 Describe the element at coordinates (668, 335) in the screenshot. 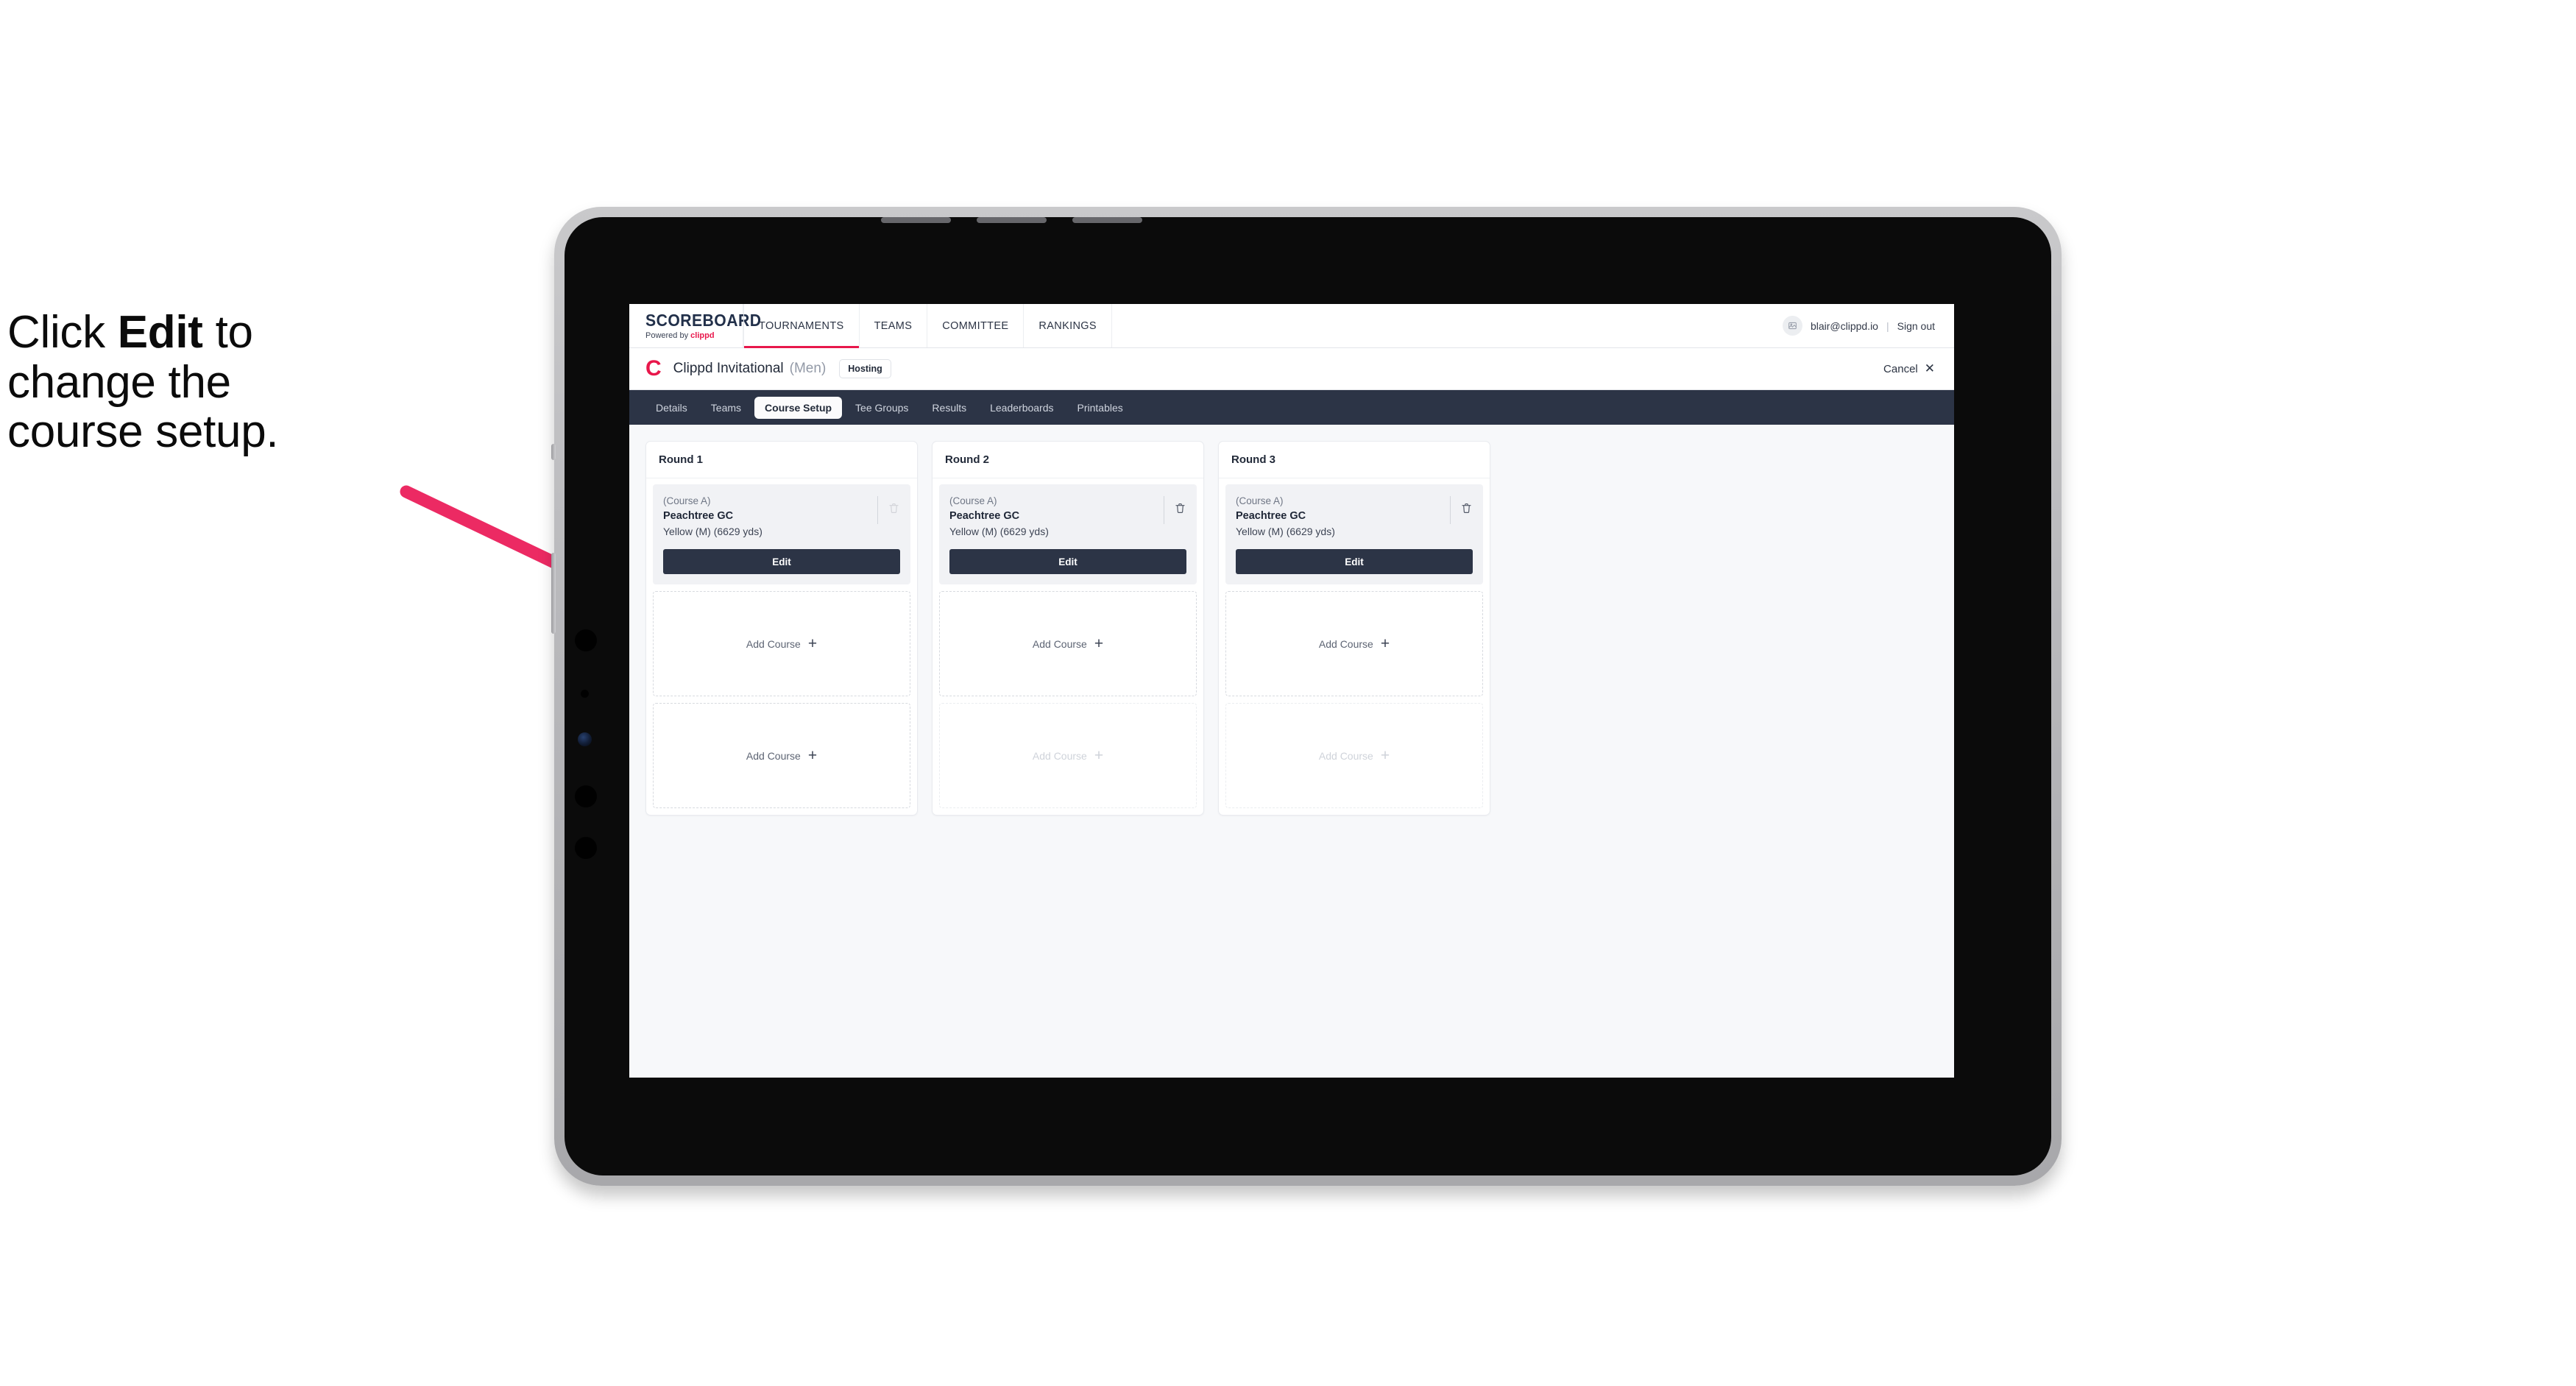

I see `brand-sub-prefix: Powered by` at that location.